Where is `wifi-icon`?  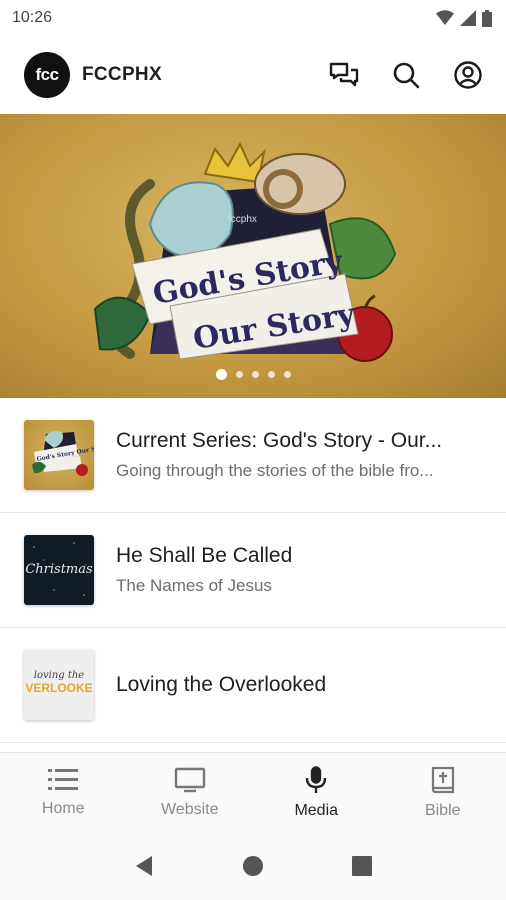 wifi-icon is located at coordinates (445, 17).